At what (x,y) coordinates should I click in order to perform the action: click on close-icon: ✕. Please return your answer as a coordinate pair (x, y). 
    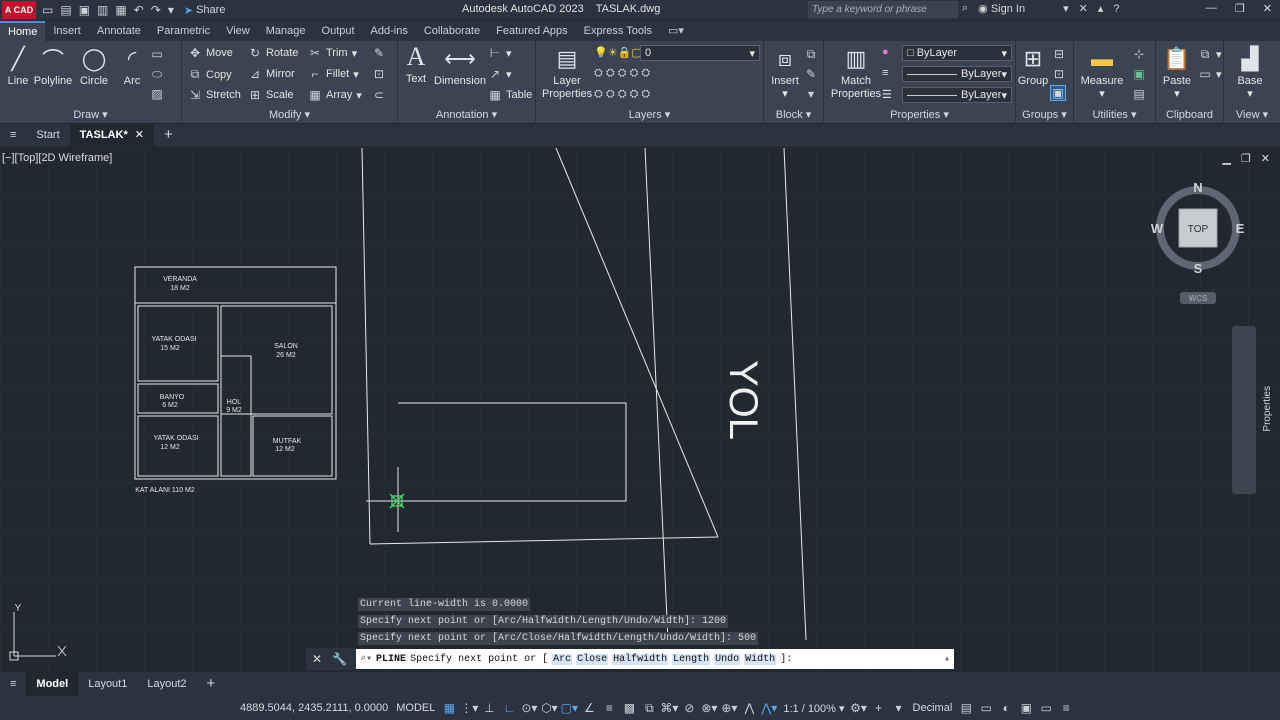
    Looking at the image, I should click on (1267, 8).